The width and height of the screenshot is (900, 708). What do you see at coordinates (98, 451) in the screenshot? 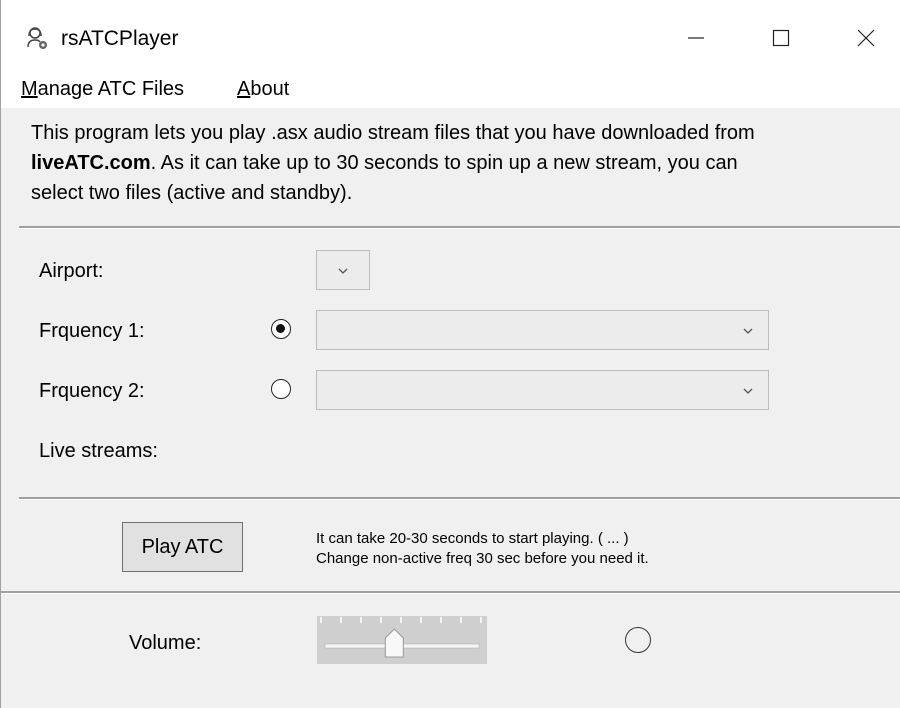
I see `live-streams-label: Live streams:` at bounding box center [98, 451].